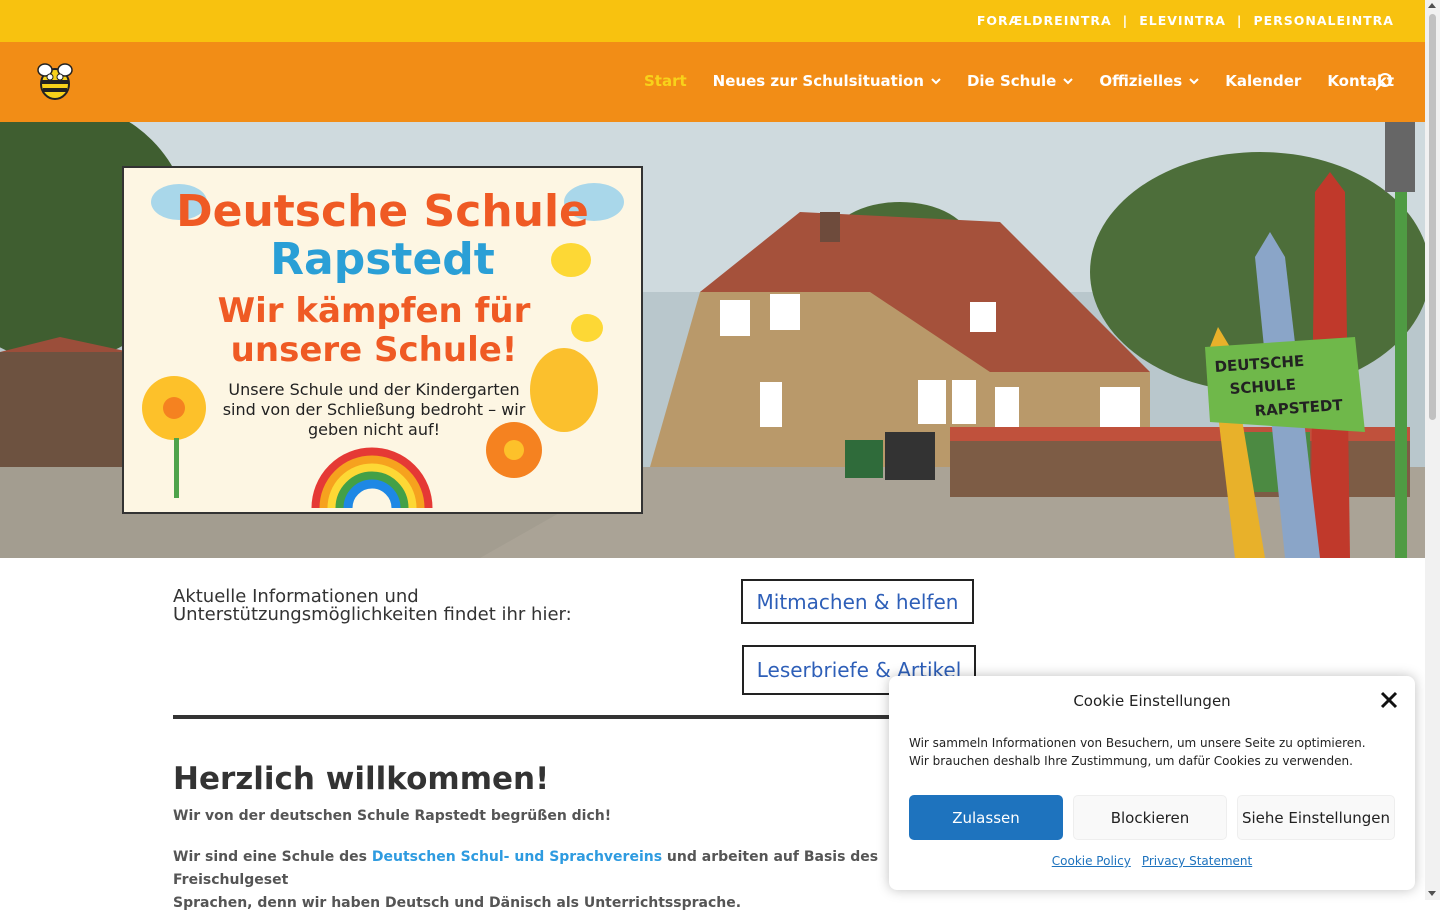 The image size is (1440, 915). Describe the element at coordinates (1150, 817) in the screenshot. I see `cookie-deny-button: Blockieren` at that location.